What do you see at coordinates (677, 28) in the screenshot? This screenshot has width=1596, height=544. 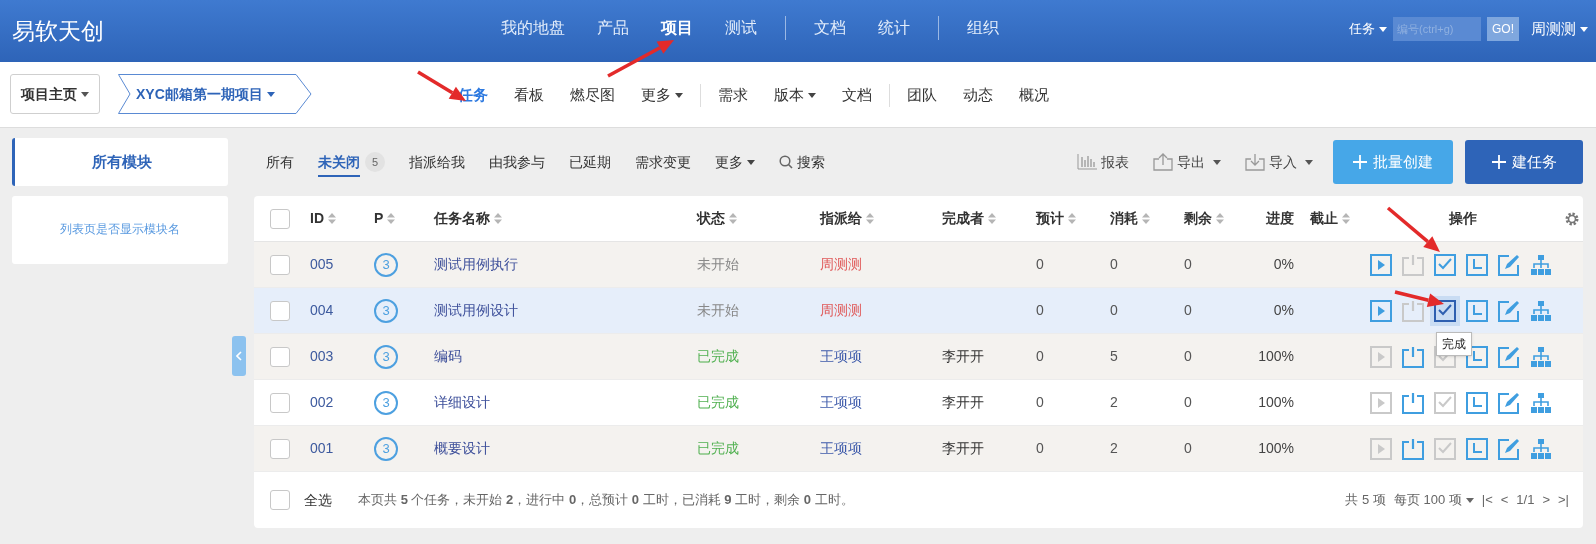 I see `nav-link: 项目` at bounding box center [677, 28].